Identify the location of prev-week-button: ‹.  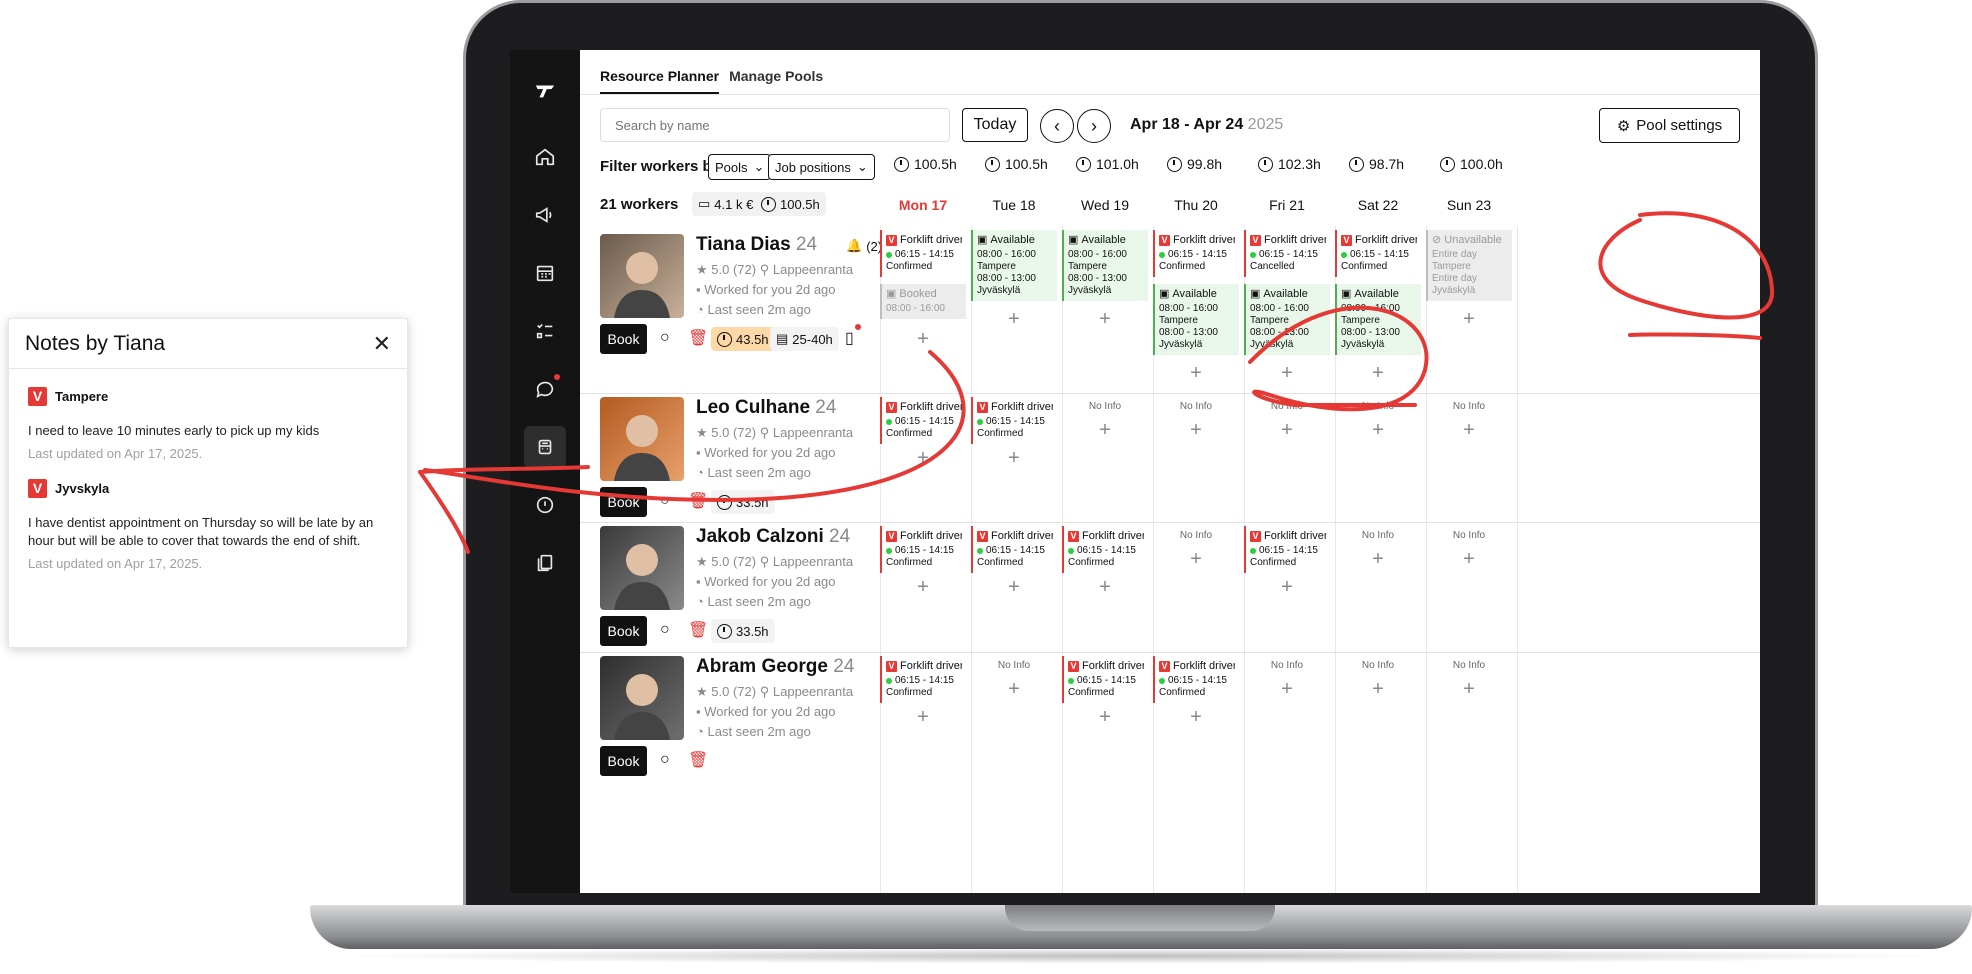
(1057, 126).